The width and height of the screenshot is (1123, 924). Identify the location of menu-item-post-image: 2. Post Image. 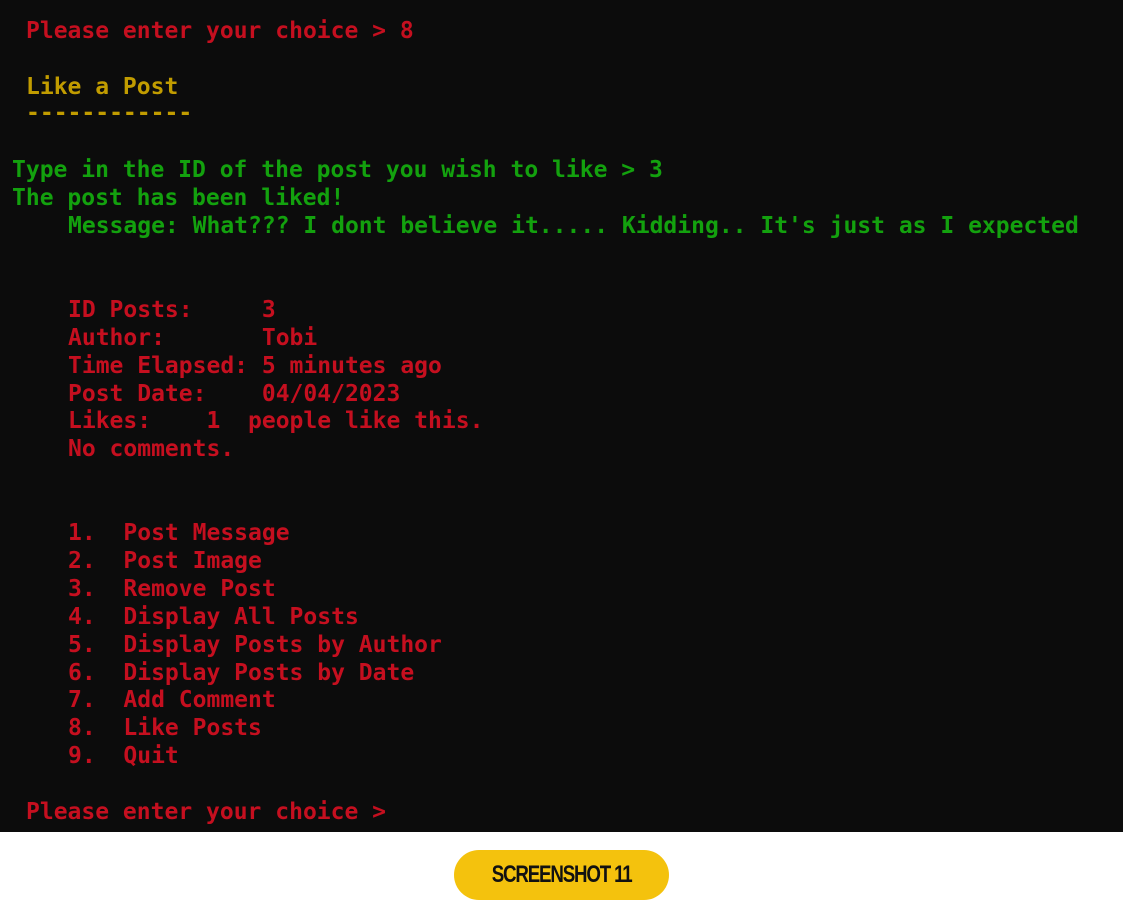
(165, 561).